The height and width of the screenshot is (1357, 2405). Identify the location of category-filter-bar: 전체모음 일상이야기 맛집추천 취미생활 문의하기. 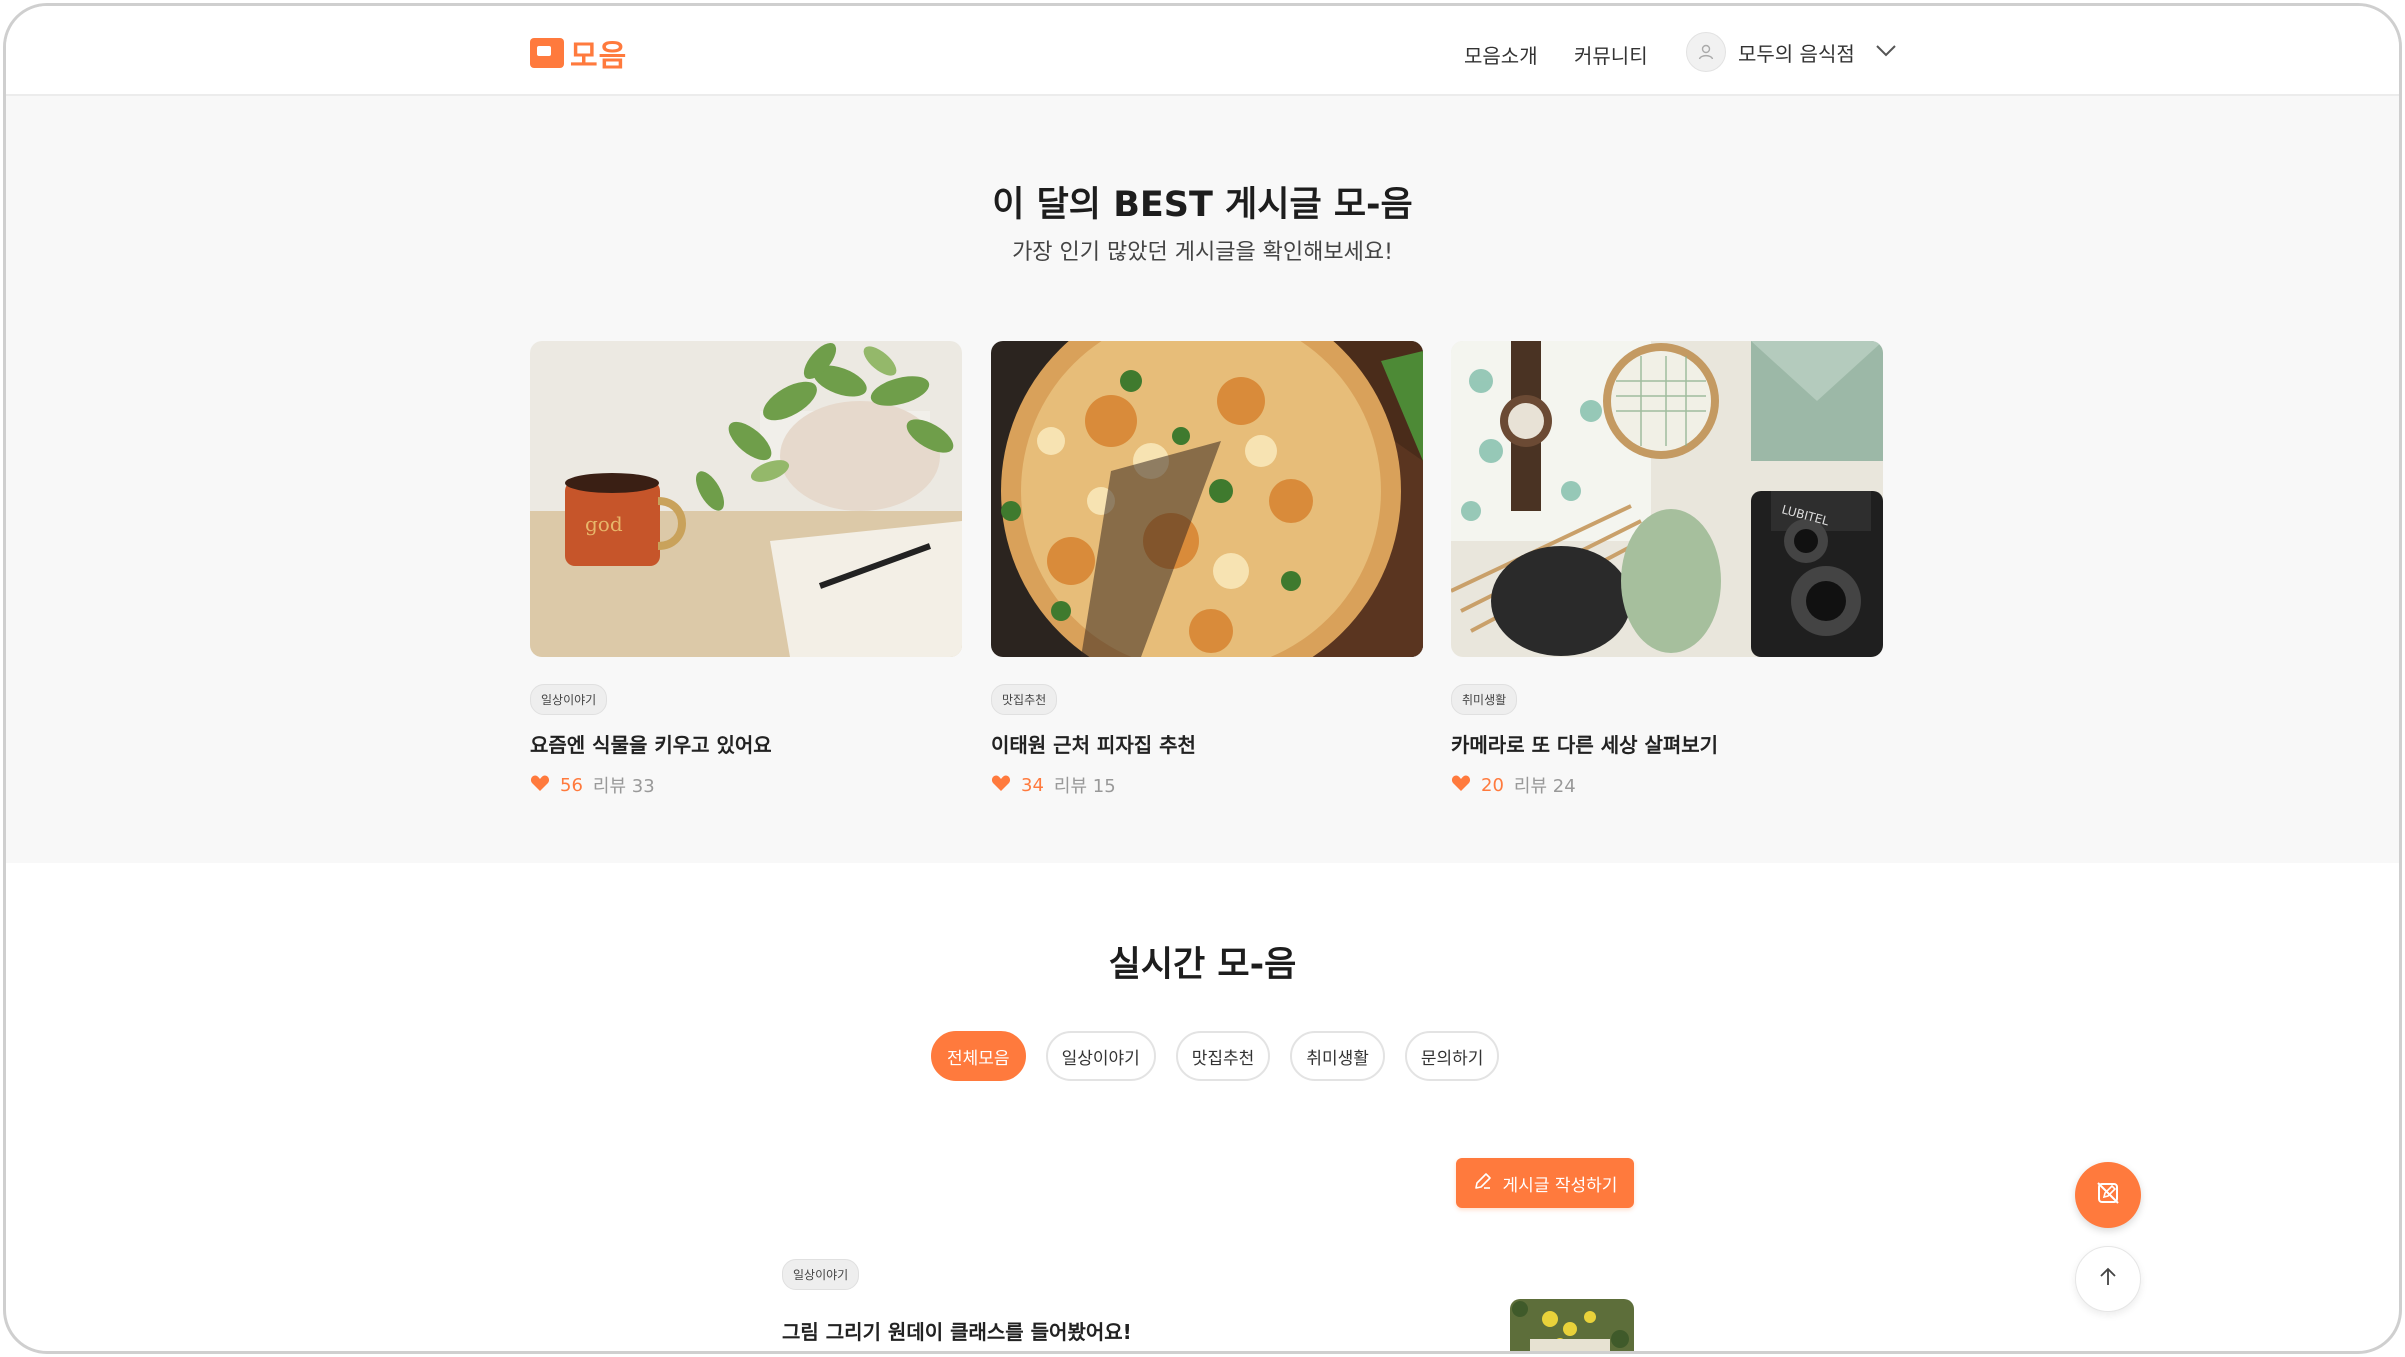
(1215, 1056).